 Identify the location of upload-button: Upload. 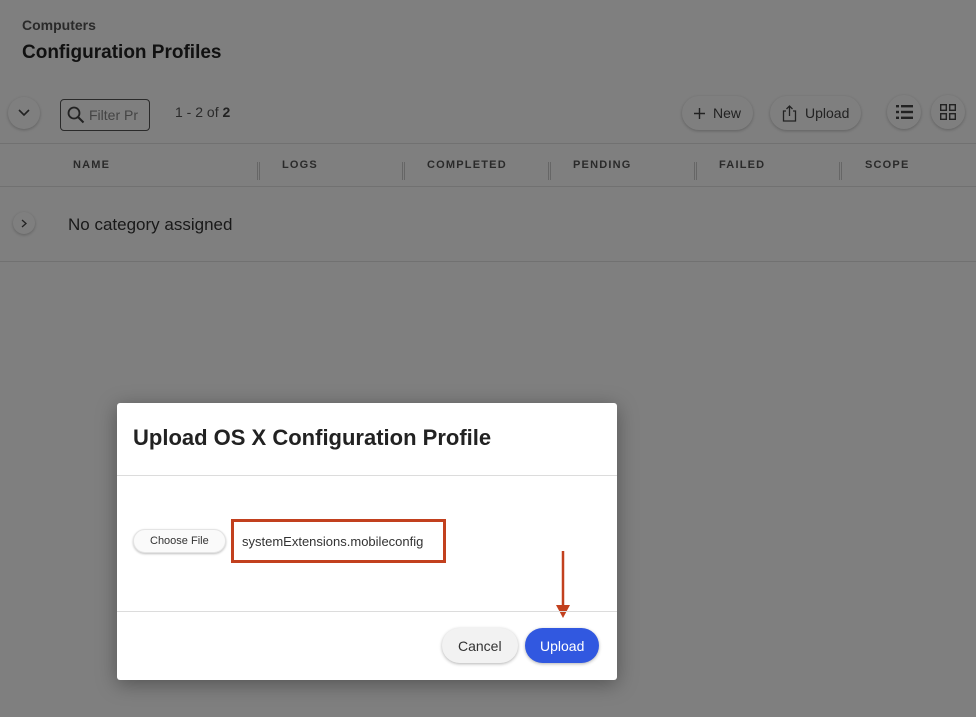
(562, 645).